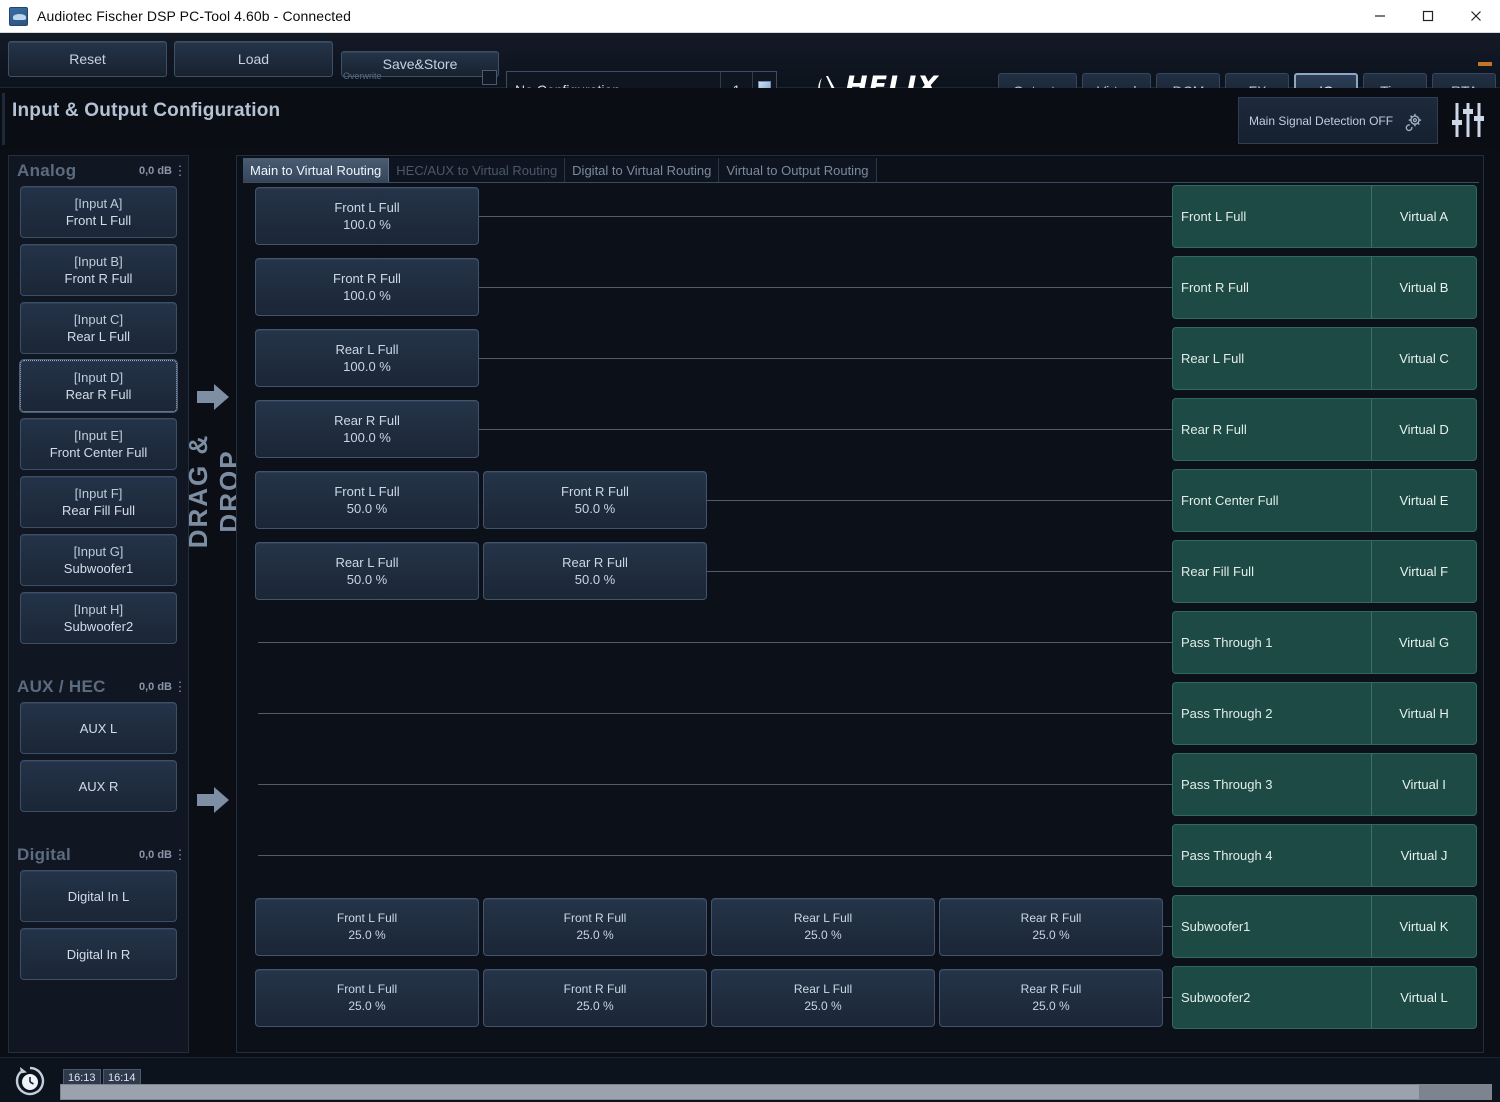 This screenshot has width=1500, height=1102. Describe the element at coordinates (367, 366) in the screenshot. I see `routing-cell-percent: 100.0 %` at that location.